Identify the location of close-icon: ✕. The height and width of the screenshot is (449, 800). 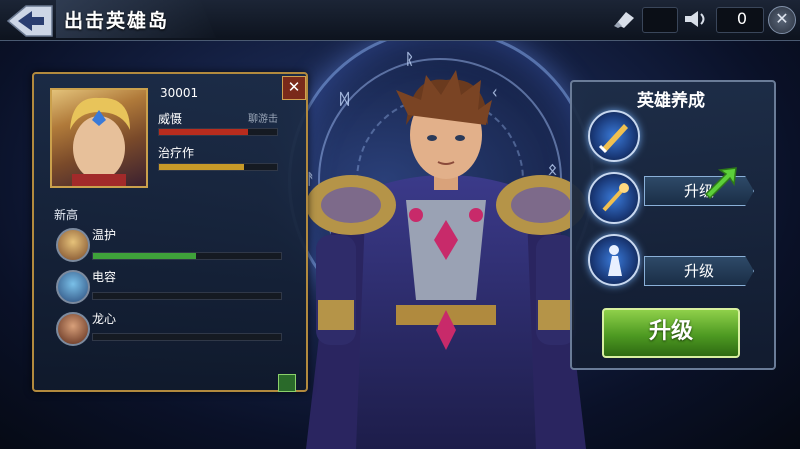
(782, 20).